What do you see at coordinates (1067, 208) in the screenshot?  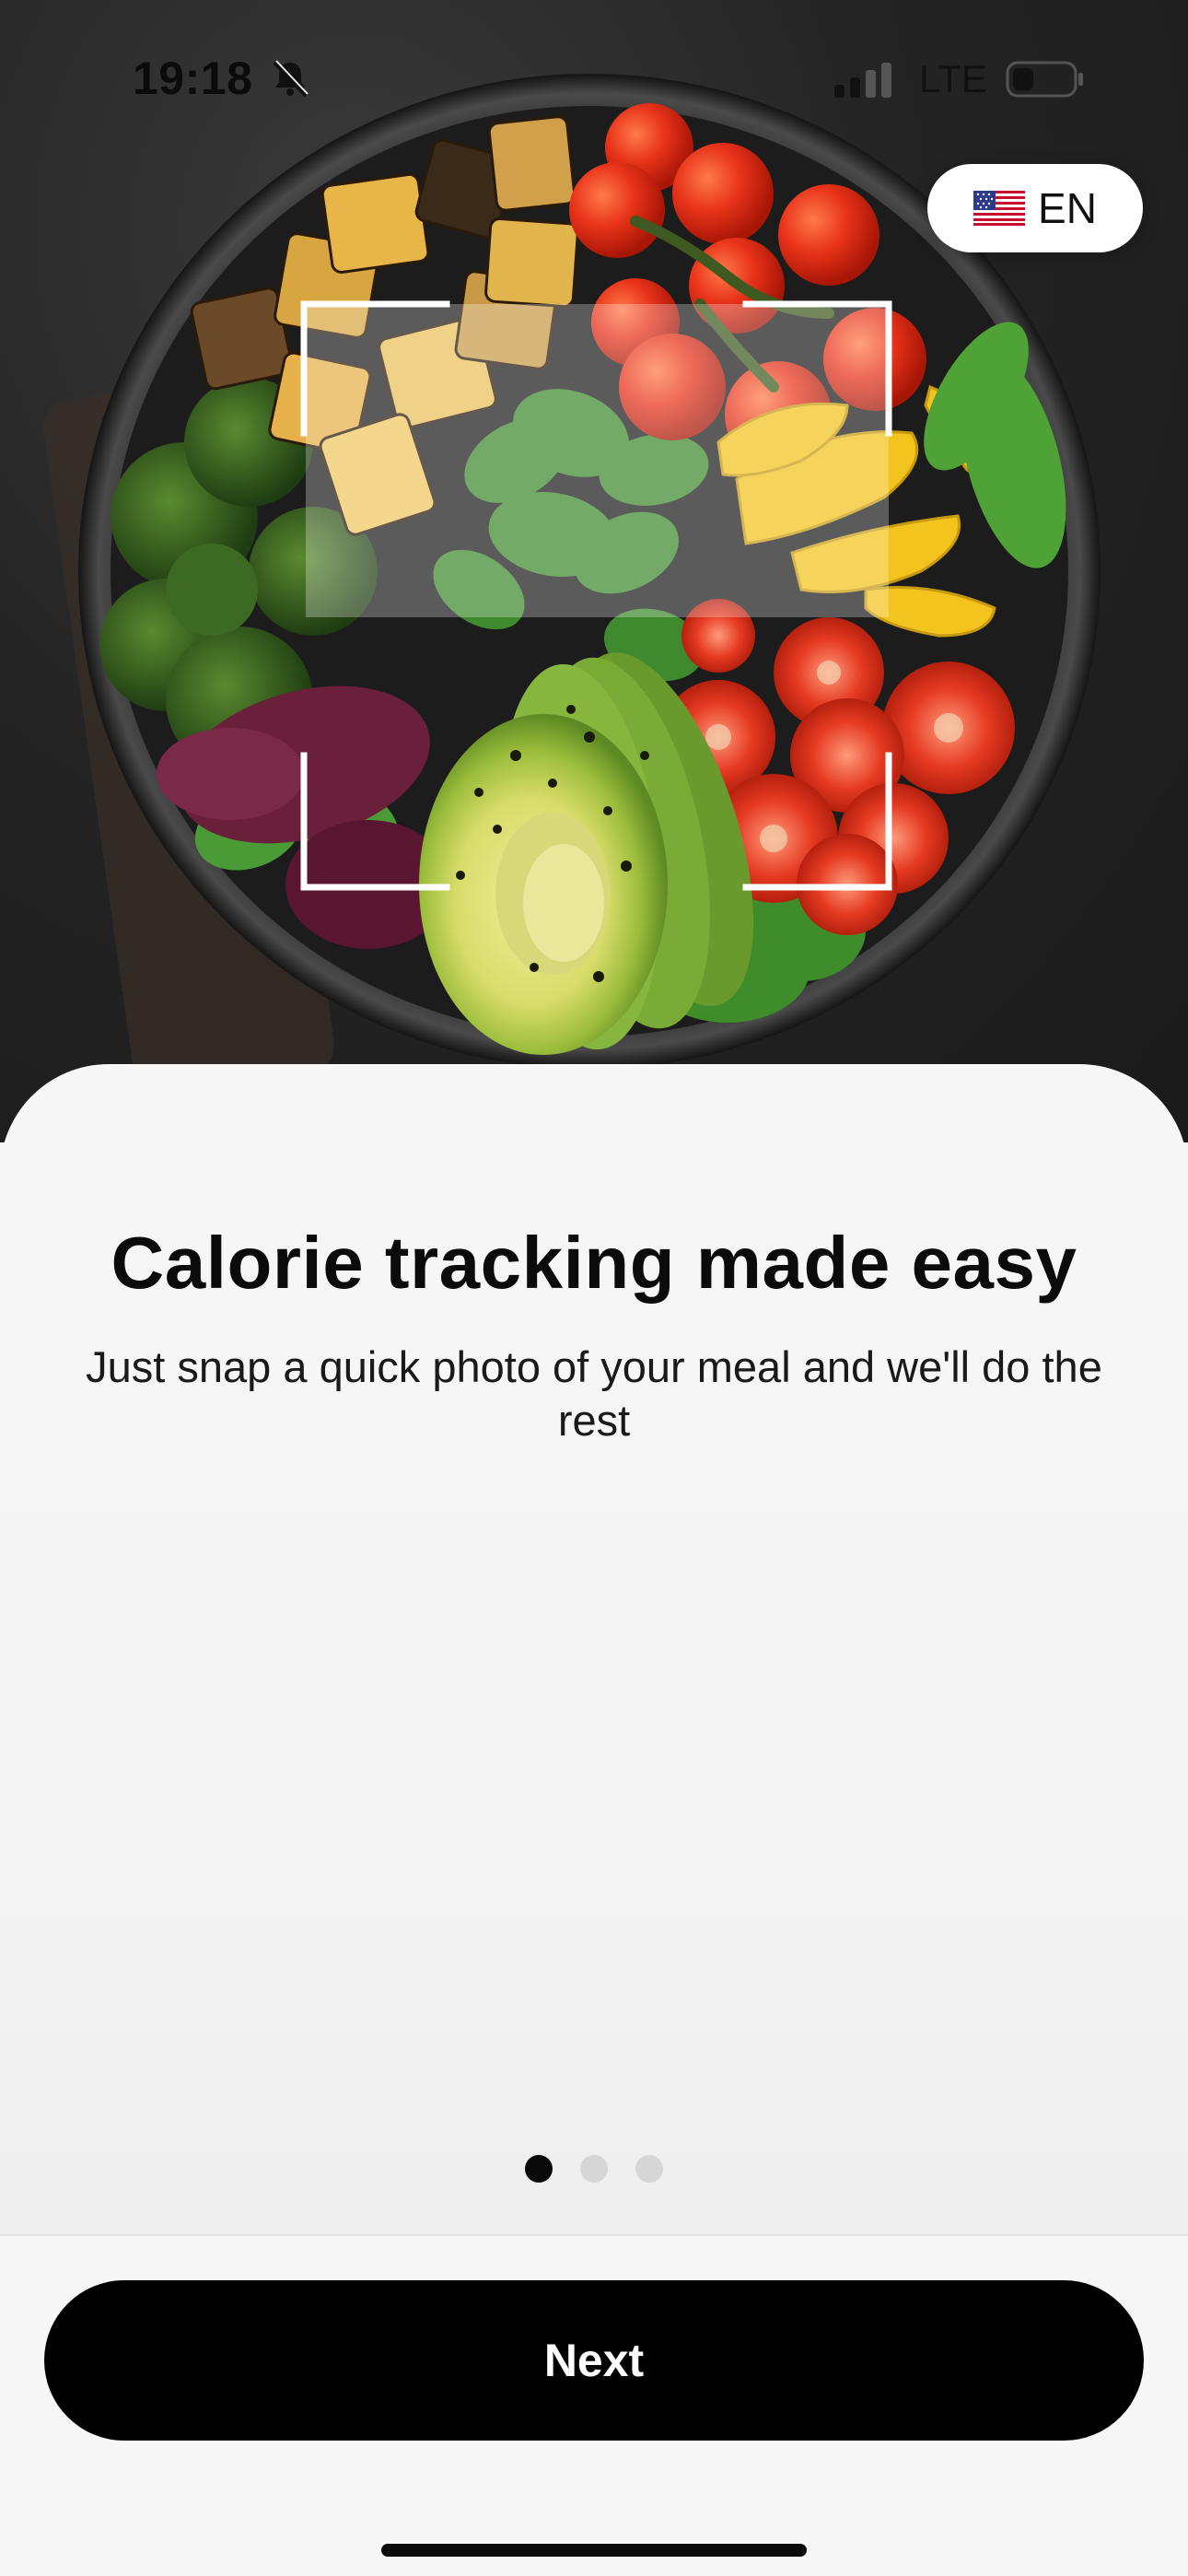 I see `language-code: EN` at bounding box center [1067, 208].